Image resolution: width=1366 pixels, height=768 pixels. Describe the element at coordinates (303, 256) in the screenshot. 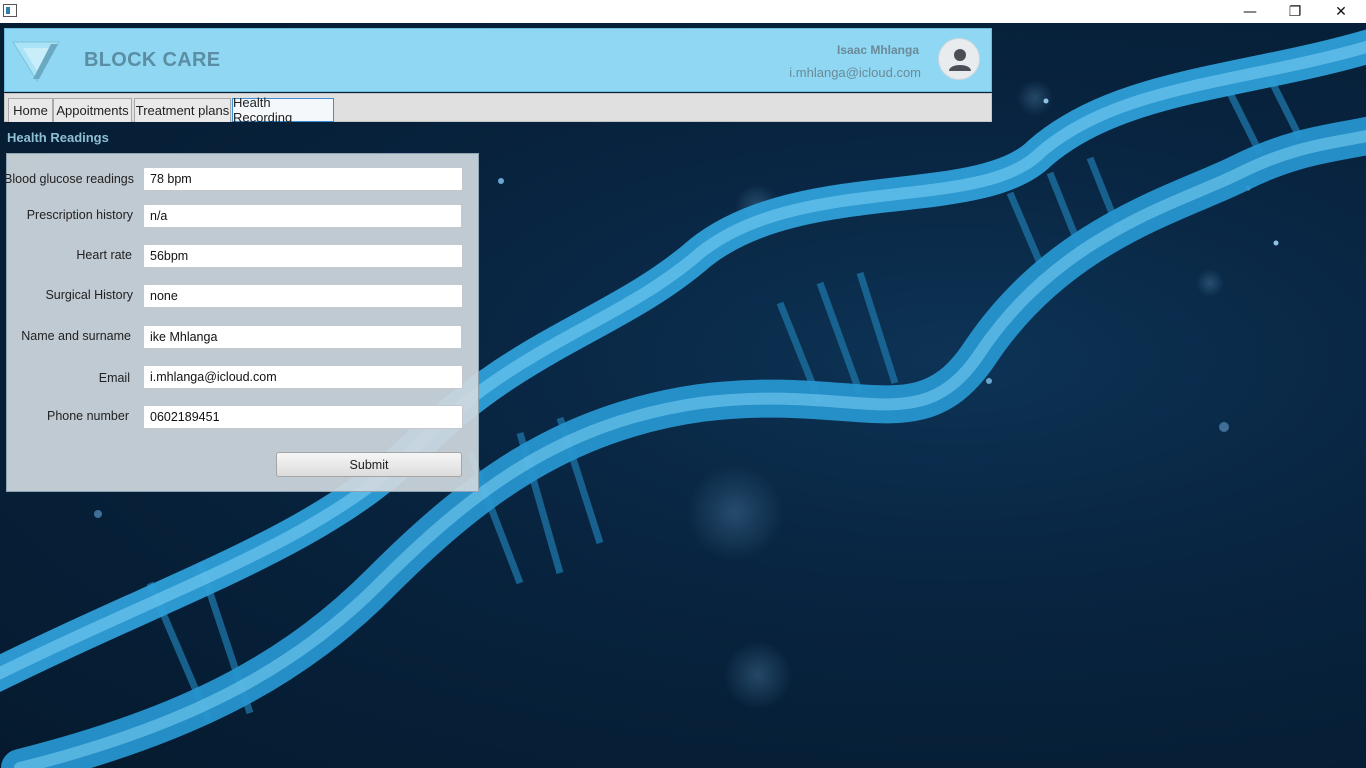

I see `heart-rate-input: 56bpm` at that location.